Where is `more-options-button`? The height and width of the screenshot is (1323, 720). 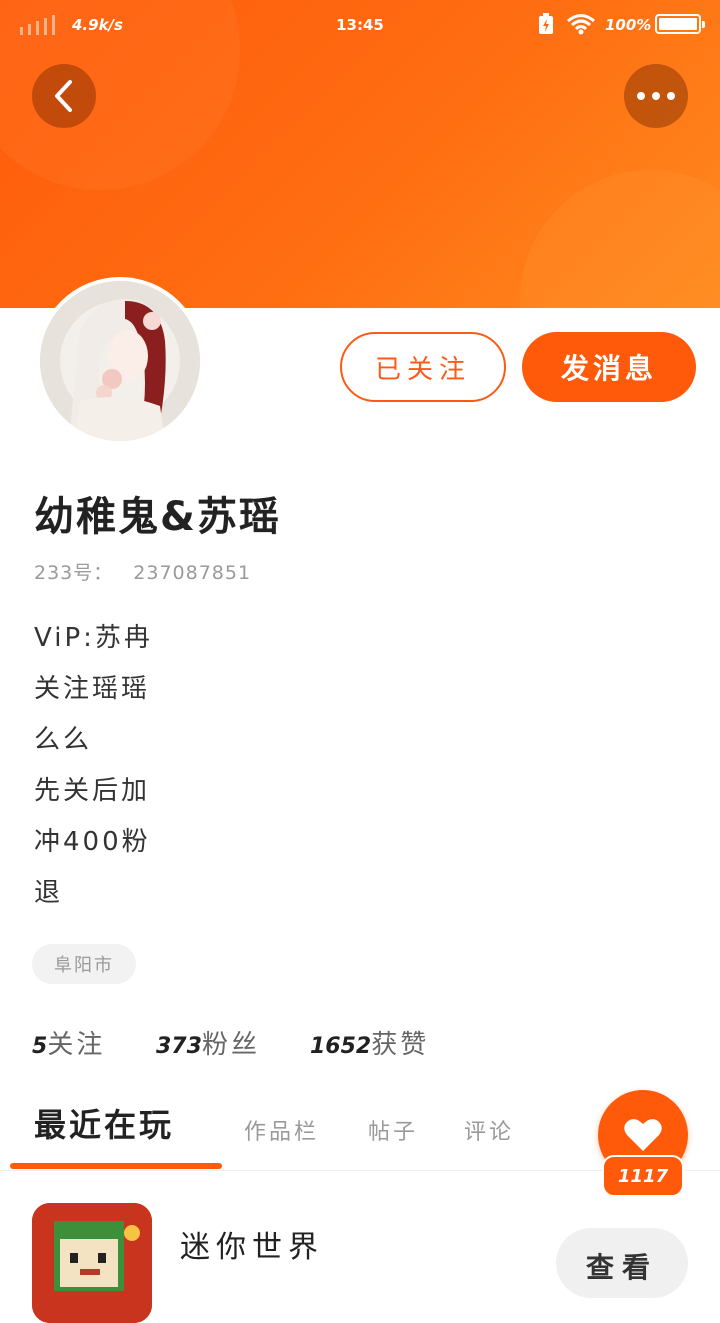
more-options-button is located at coordinates (656, 96).